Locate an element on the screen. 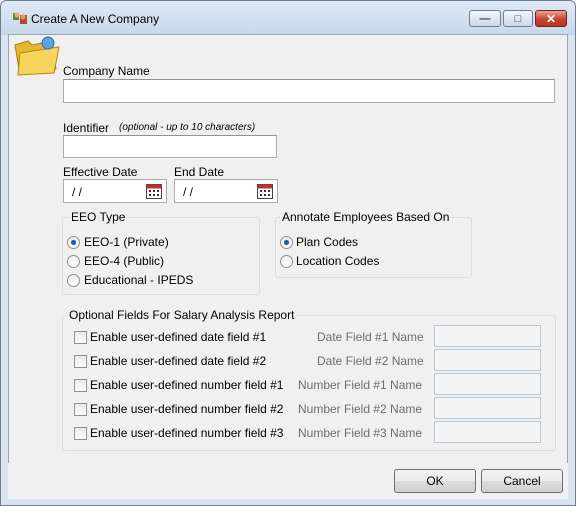 This screenshot has height=506, width=576. eeo-type-title: EEO Type is located at coordinates (98, 217).